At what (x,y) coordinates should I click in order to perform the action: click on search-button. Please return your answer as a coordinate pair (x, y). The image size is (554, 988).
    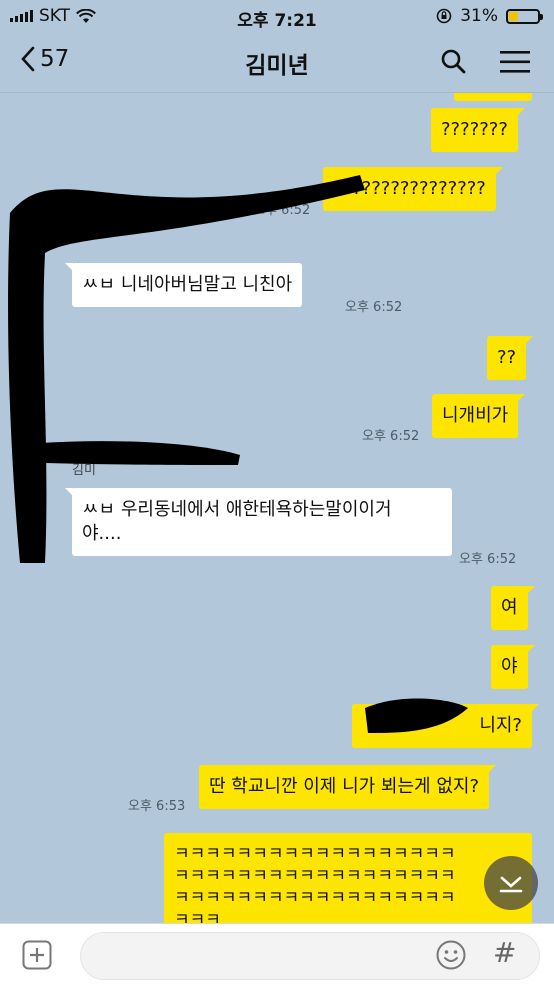
    Looking at the image, I should click on (453, 63).